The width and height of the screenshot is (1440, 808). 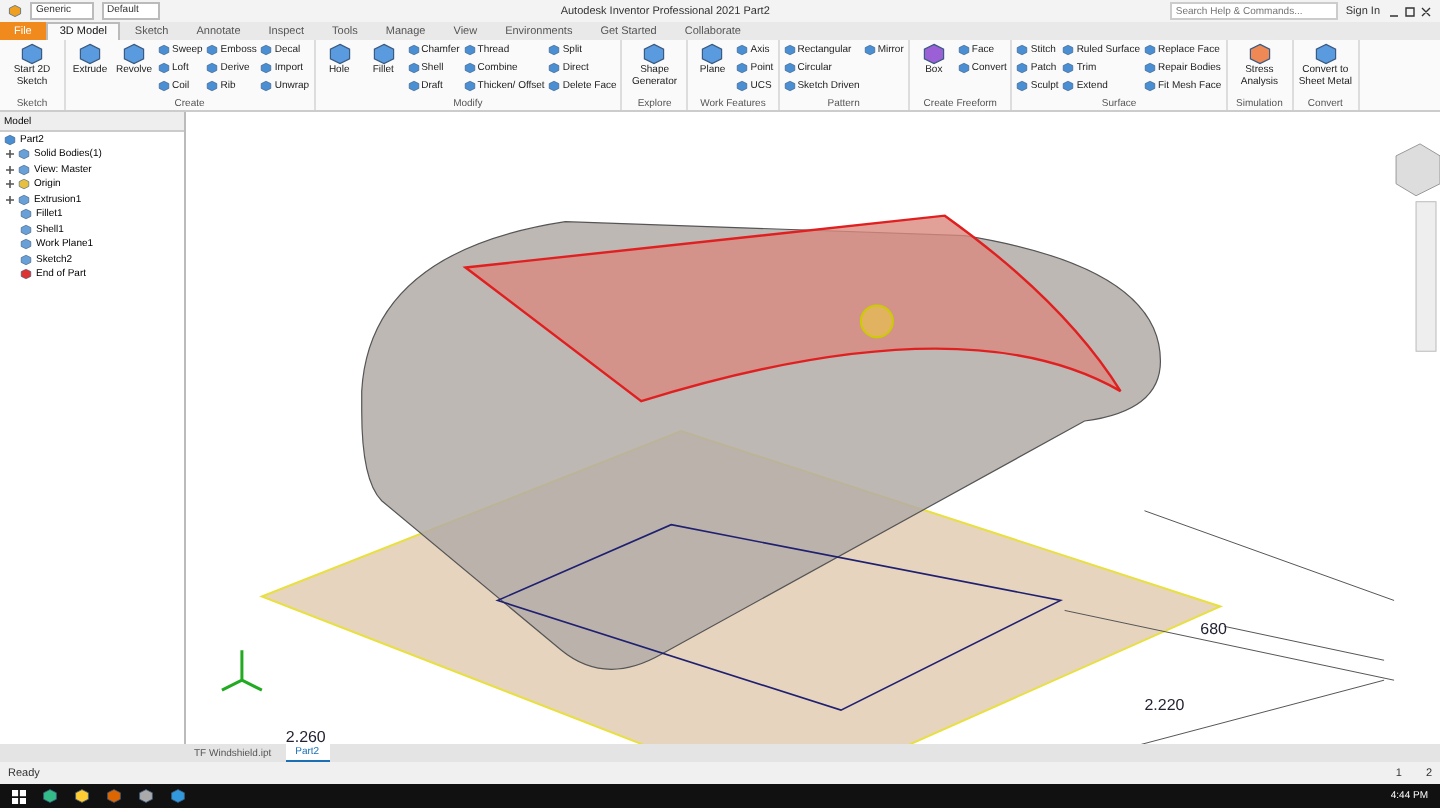 I want to click on cube-icon, so click(x=869, y=50).